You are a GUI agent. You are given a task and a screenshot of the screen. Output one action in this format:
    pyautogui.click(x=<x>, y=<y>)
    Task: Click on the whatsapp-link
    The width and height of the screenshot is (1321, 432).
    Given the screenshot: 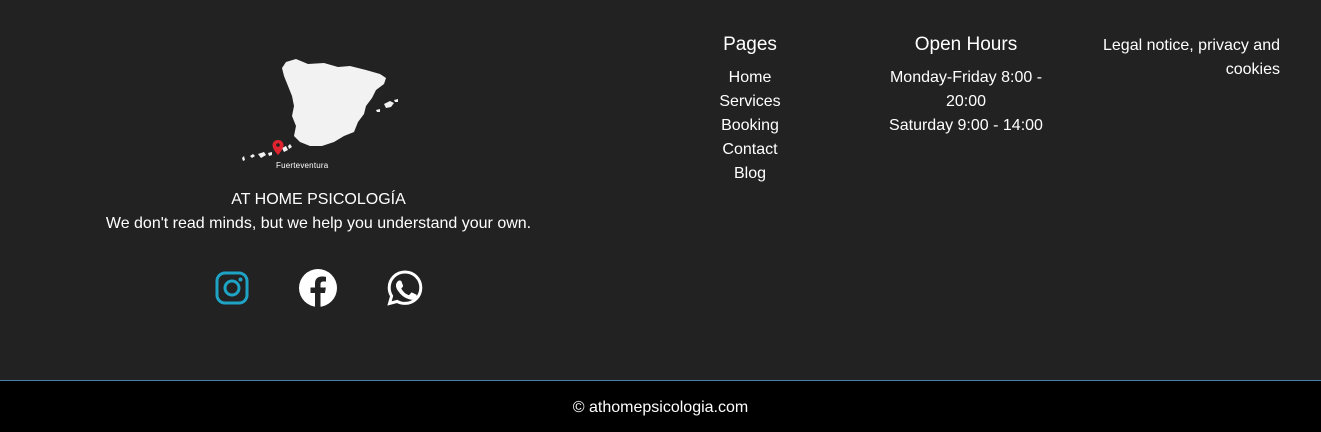 What is the action you would take?
    pyautogui.click(x=405, y=288)
    